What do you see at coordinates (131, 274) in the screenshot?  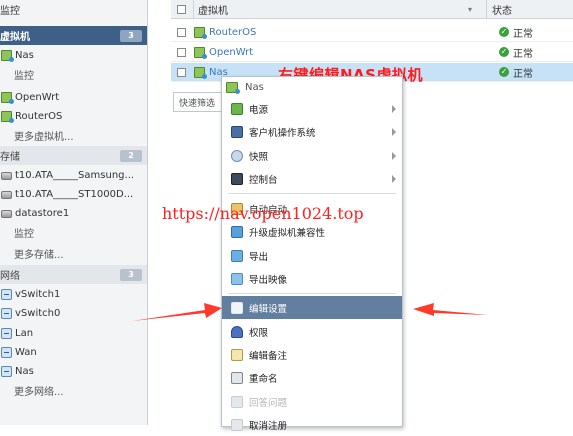 I see `network-count-badge: 3` at bounding box center [131, 274].